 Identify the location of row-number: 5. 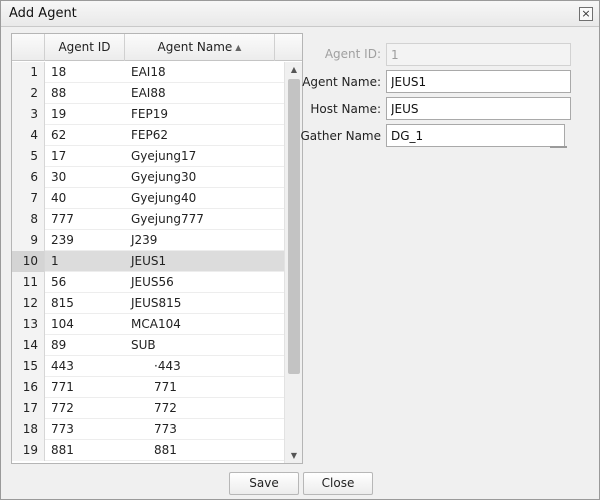
(28, 156).